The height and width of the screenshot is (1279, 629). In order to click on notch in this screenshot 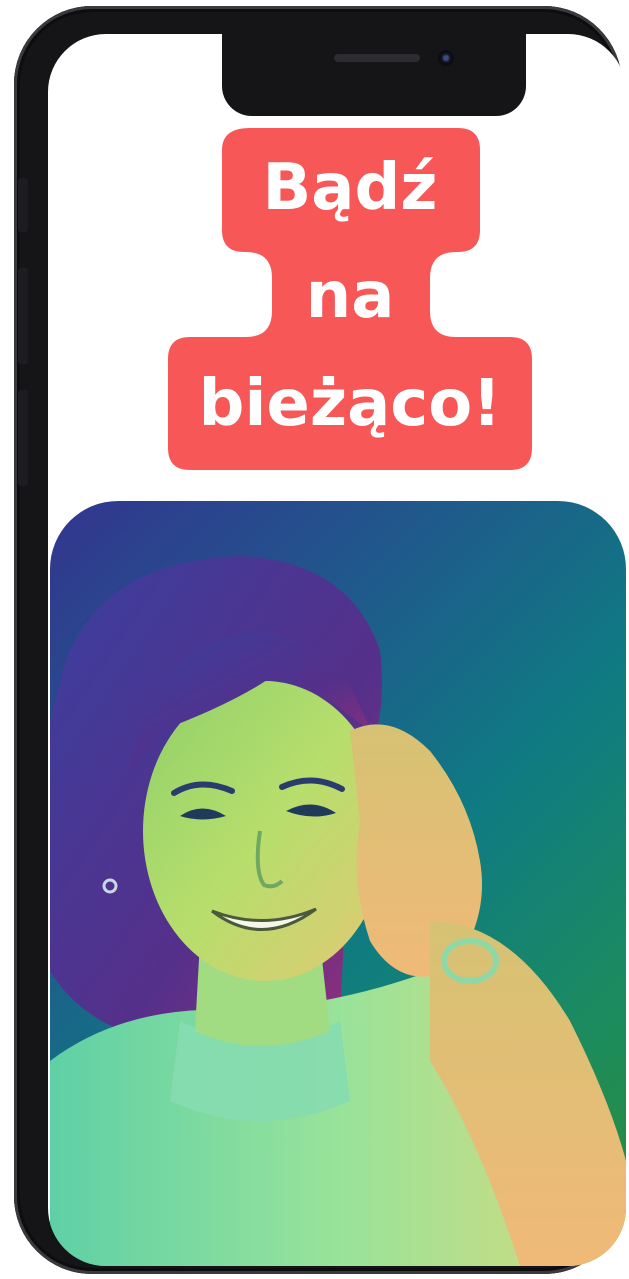, I will do `click(374, 75)`.